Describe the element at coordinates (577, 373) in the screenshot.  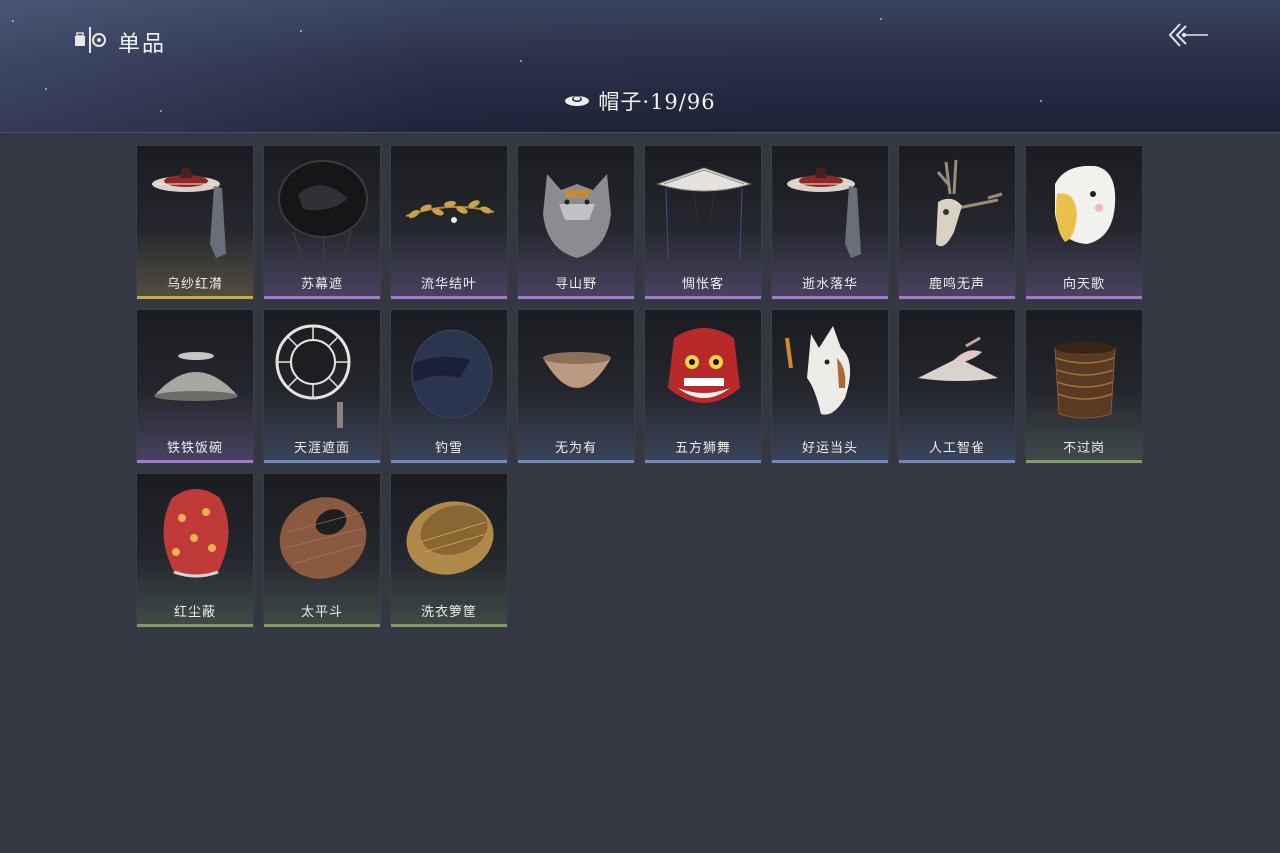
I see `bowl-clay-image` at that location.